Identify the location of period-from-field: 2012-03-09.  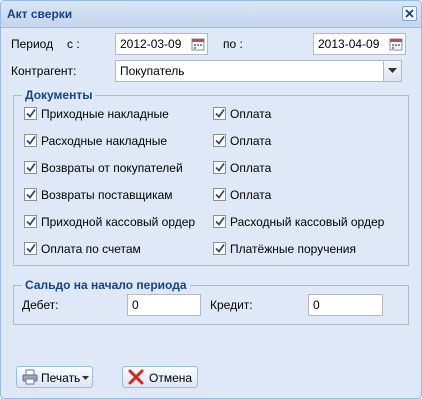
(161, 44).